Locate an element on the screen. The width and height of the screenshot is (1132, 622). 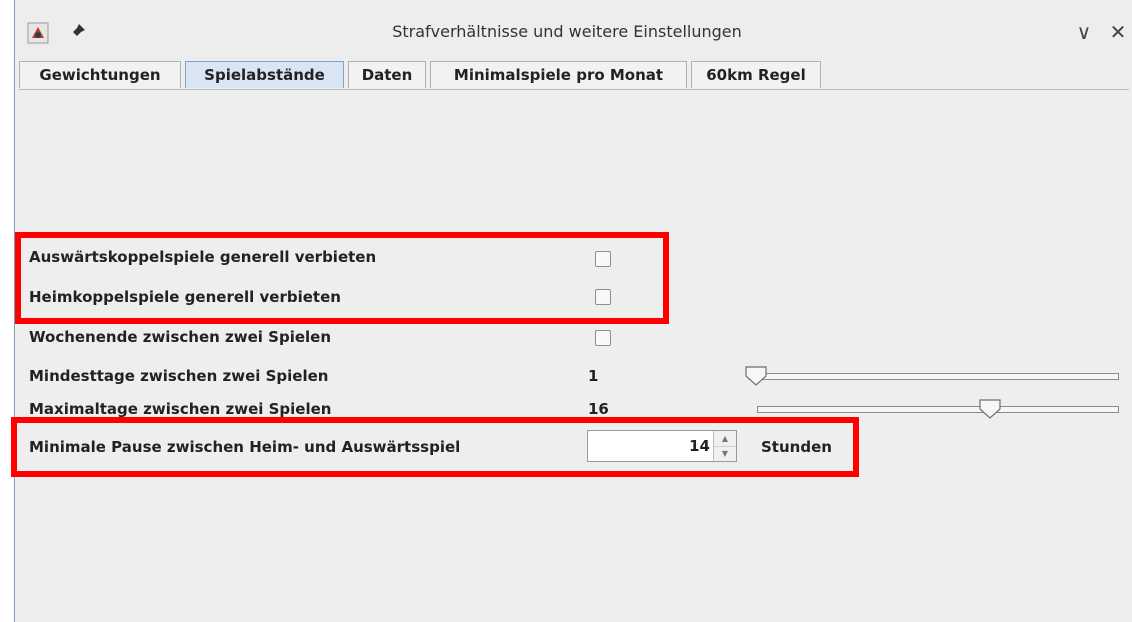
highlight-box-koppelspiele is located at coordinates (342, 278).